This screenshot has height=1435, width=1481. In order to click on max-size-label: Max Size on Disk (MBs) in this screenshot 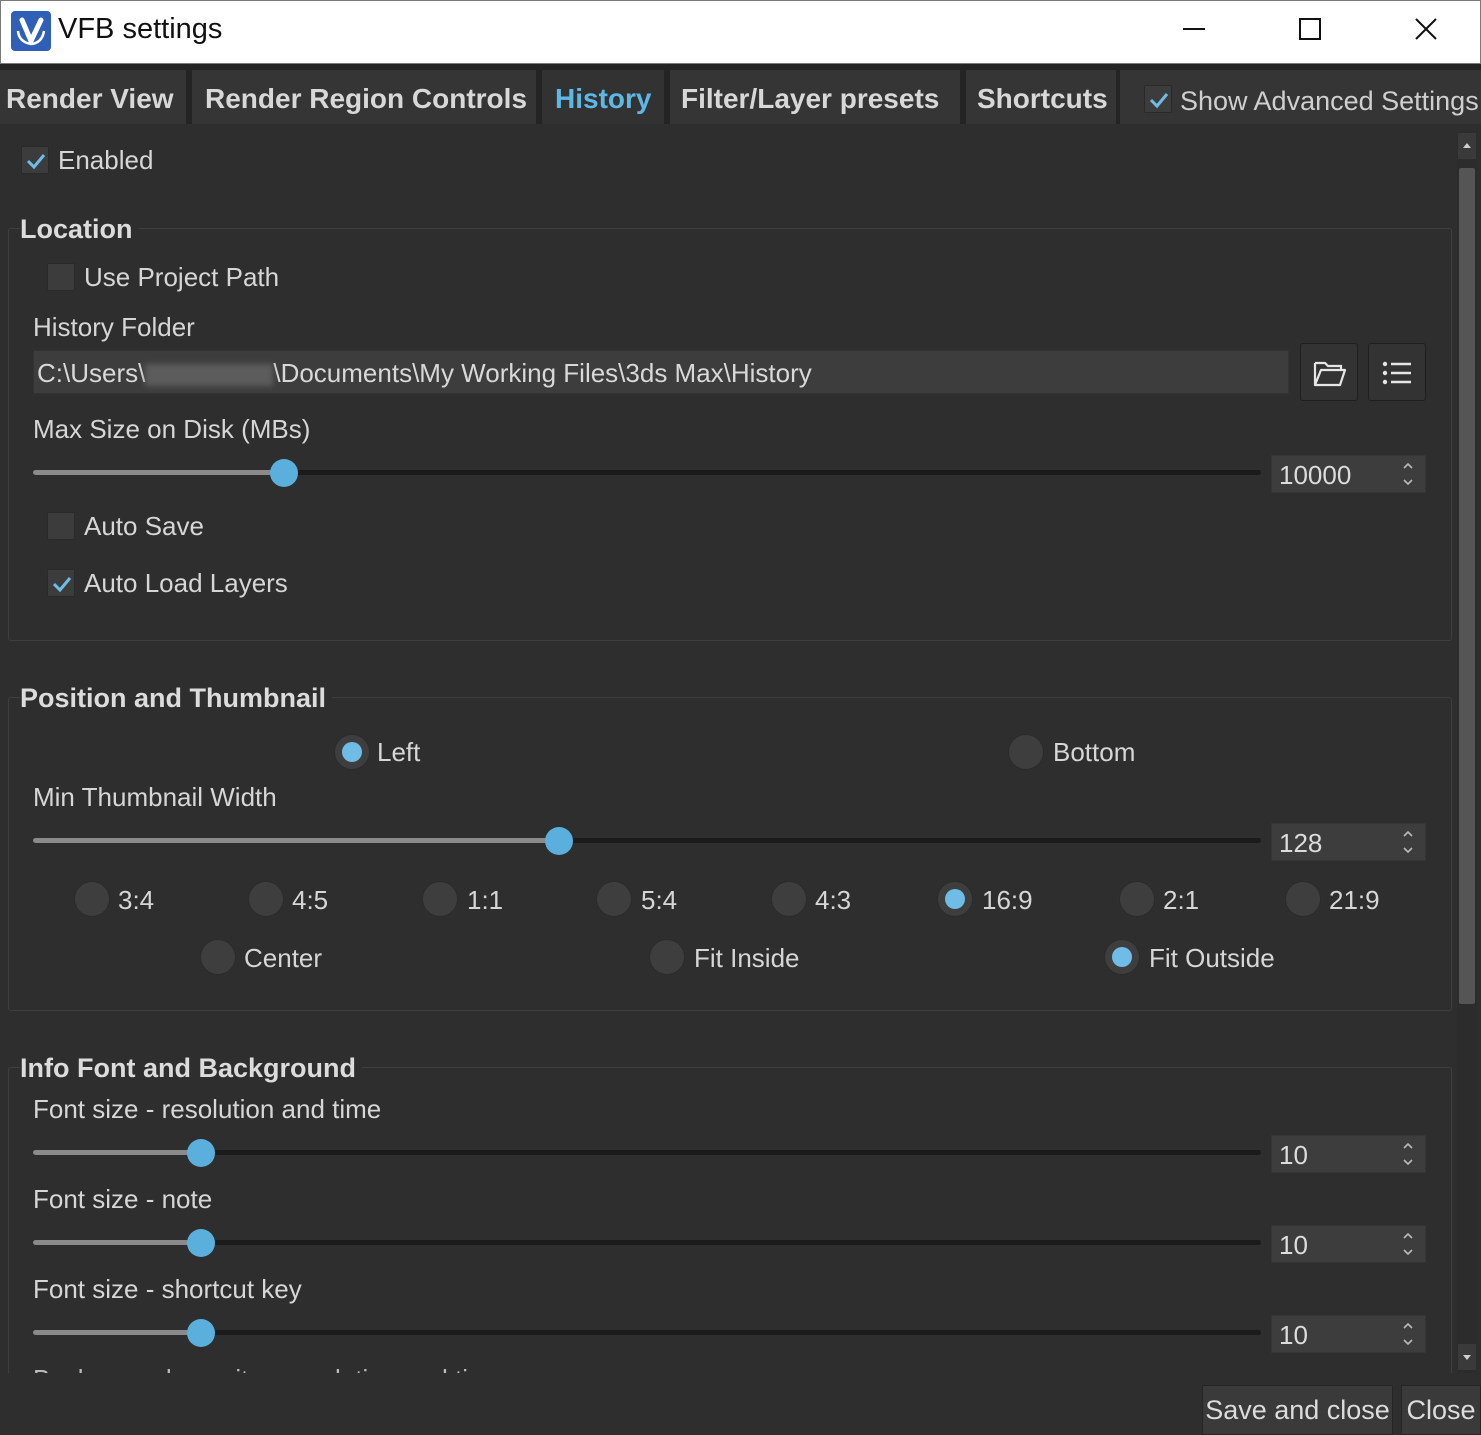, I will do `click(172, 429)`.